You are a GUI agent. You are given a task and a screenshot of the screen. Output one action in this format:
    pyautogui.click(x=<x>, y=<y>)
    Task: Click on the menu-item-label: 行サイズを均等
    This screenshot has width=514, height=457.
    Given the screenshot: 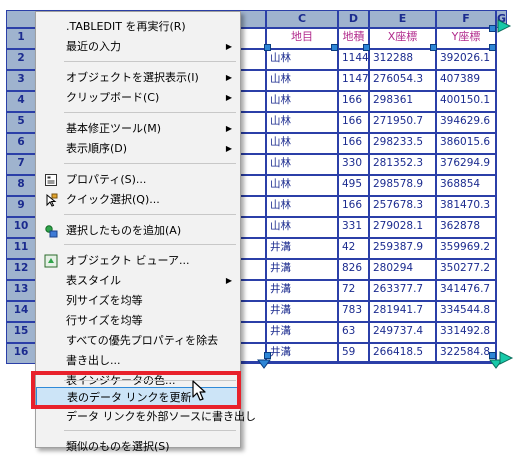 What is the action you would take?
    pyautogui.click(x=104, y=320)
    